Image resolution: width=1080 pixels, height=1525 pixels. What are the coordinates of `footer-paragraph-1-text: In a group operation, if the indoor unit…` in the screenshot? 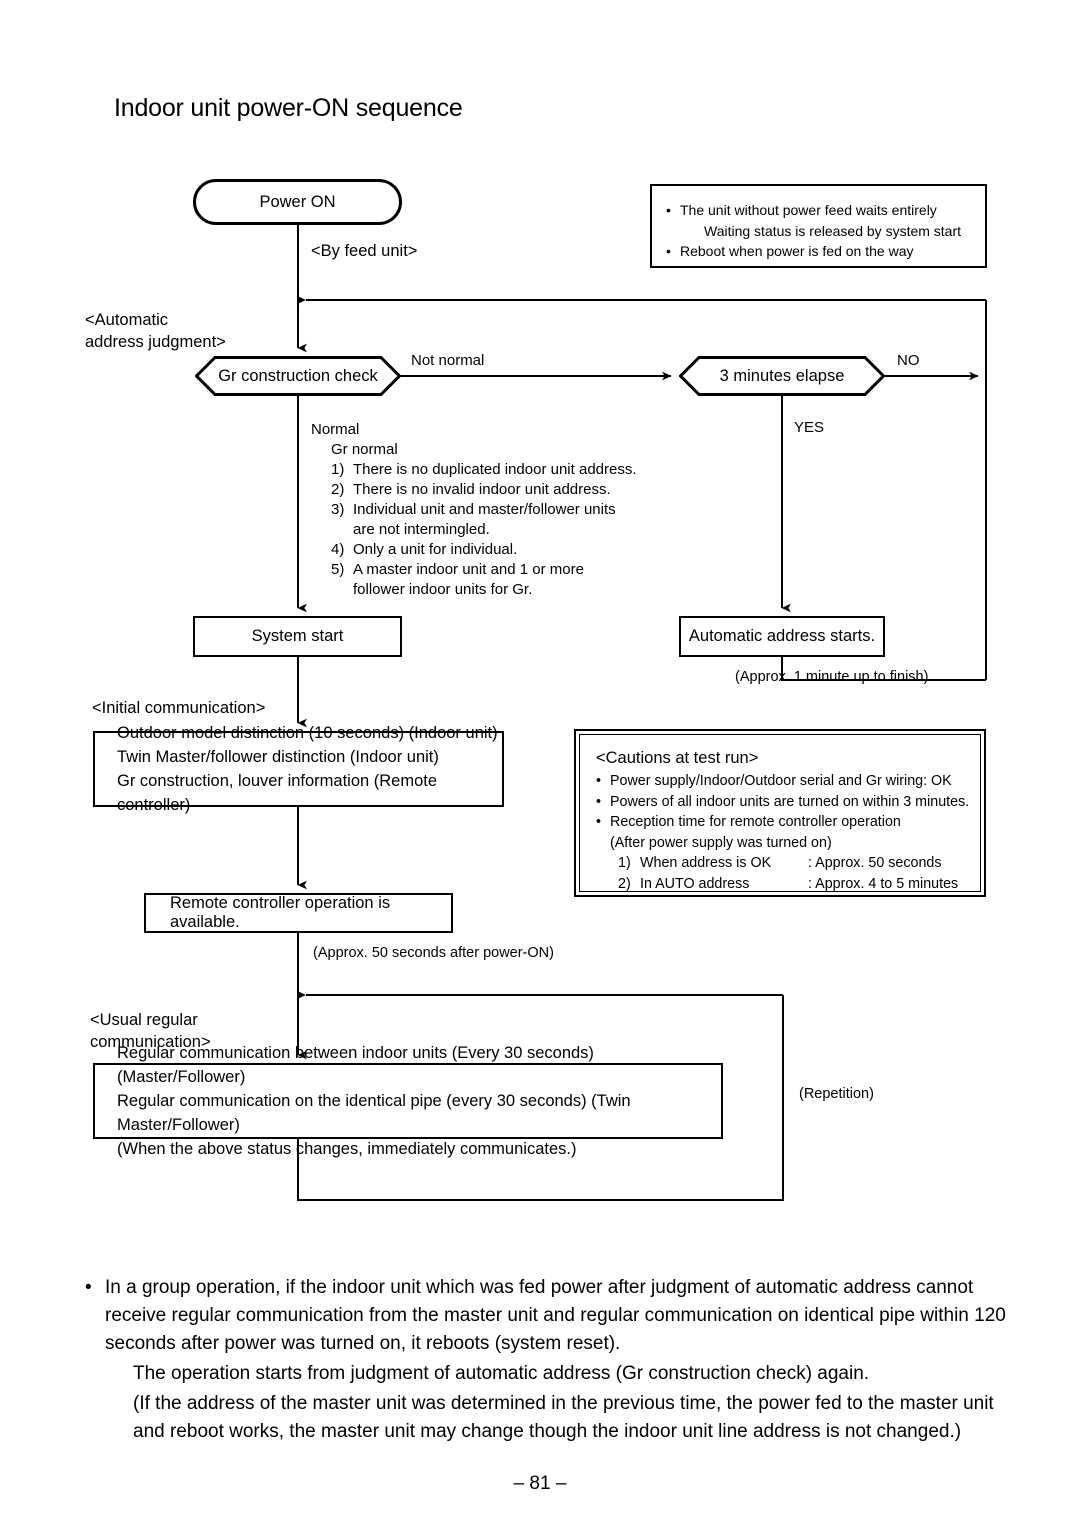 It's located at (555, 1315).